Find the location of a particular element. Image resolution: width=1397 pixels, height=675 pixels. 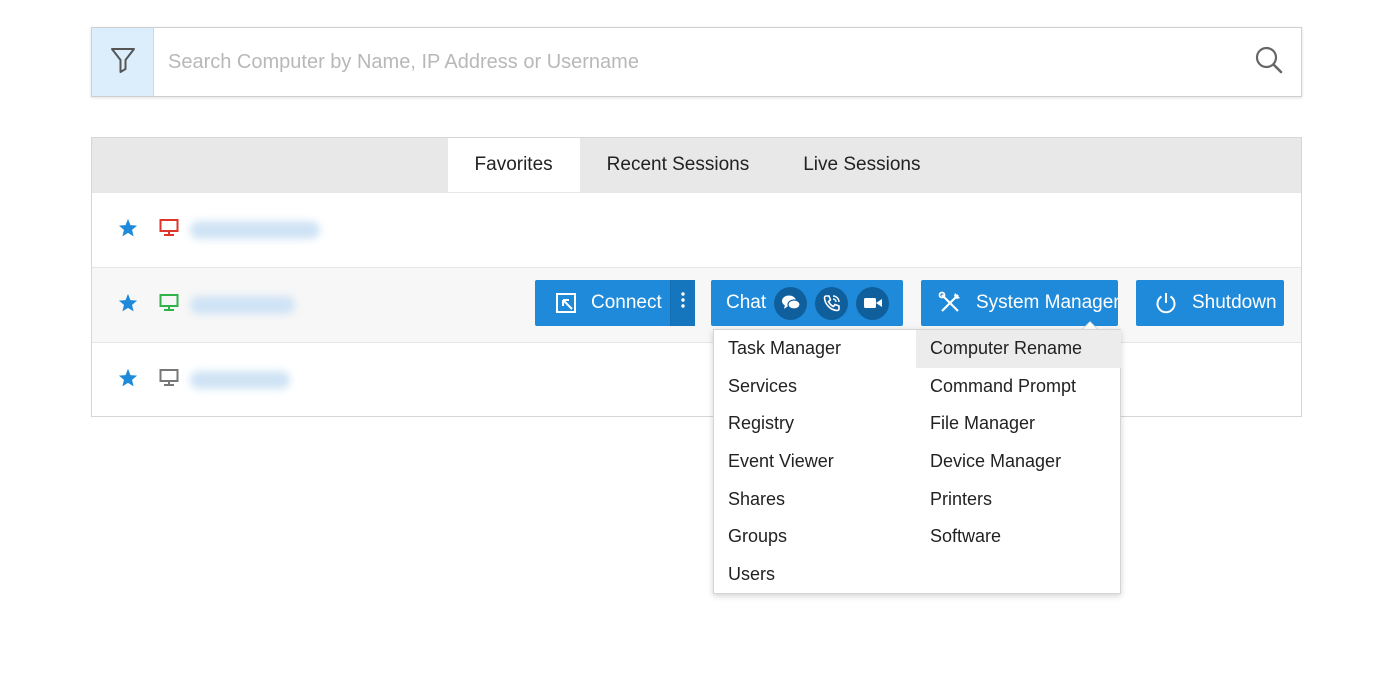

chat-message-icon is located at coordinates (791, 303).